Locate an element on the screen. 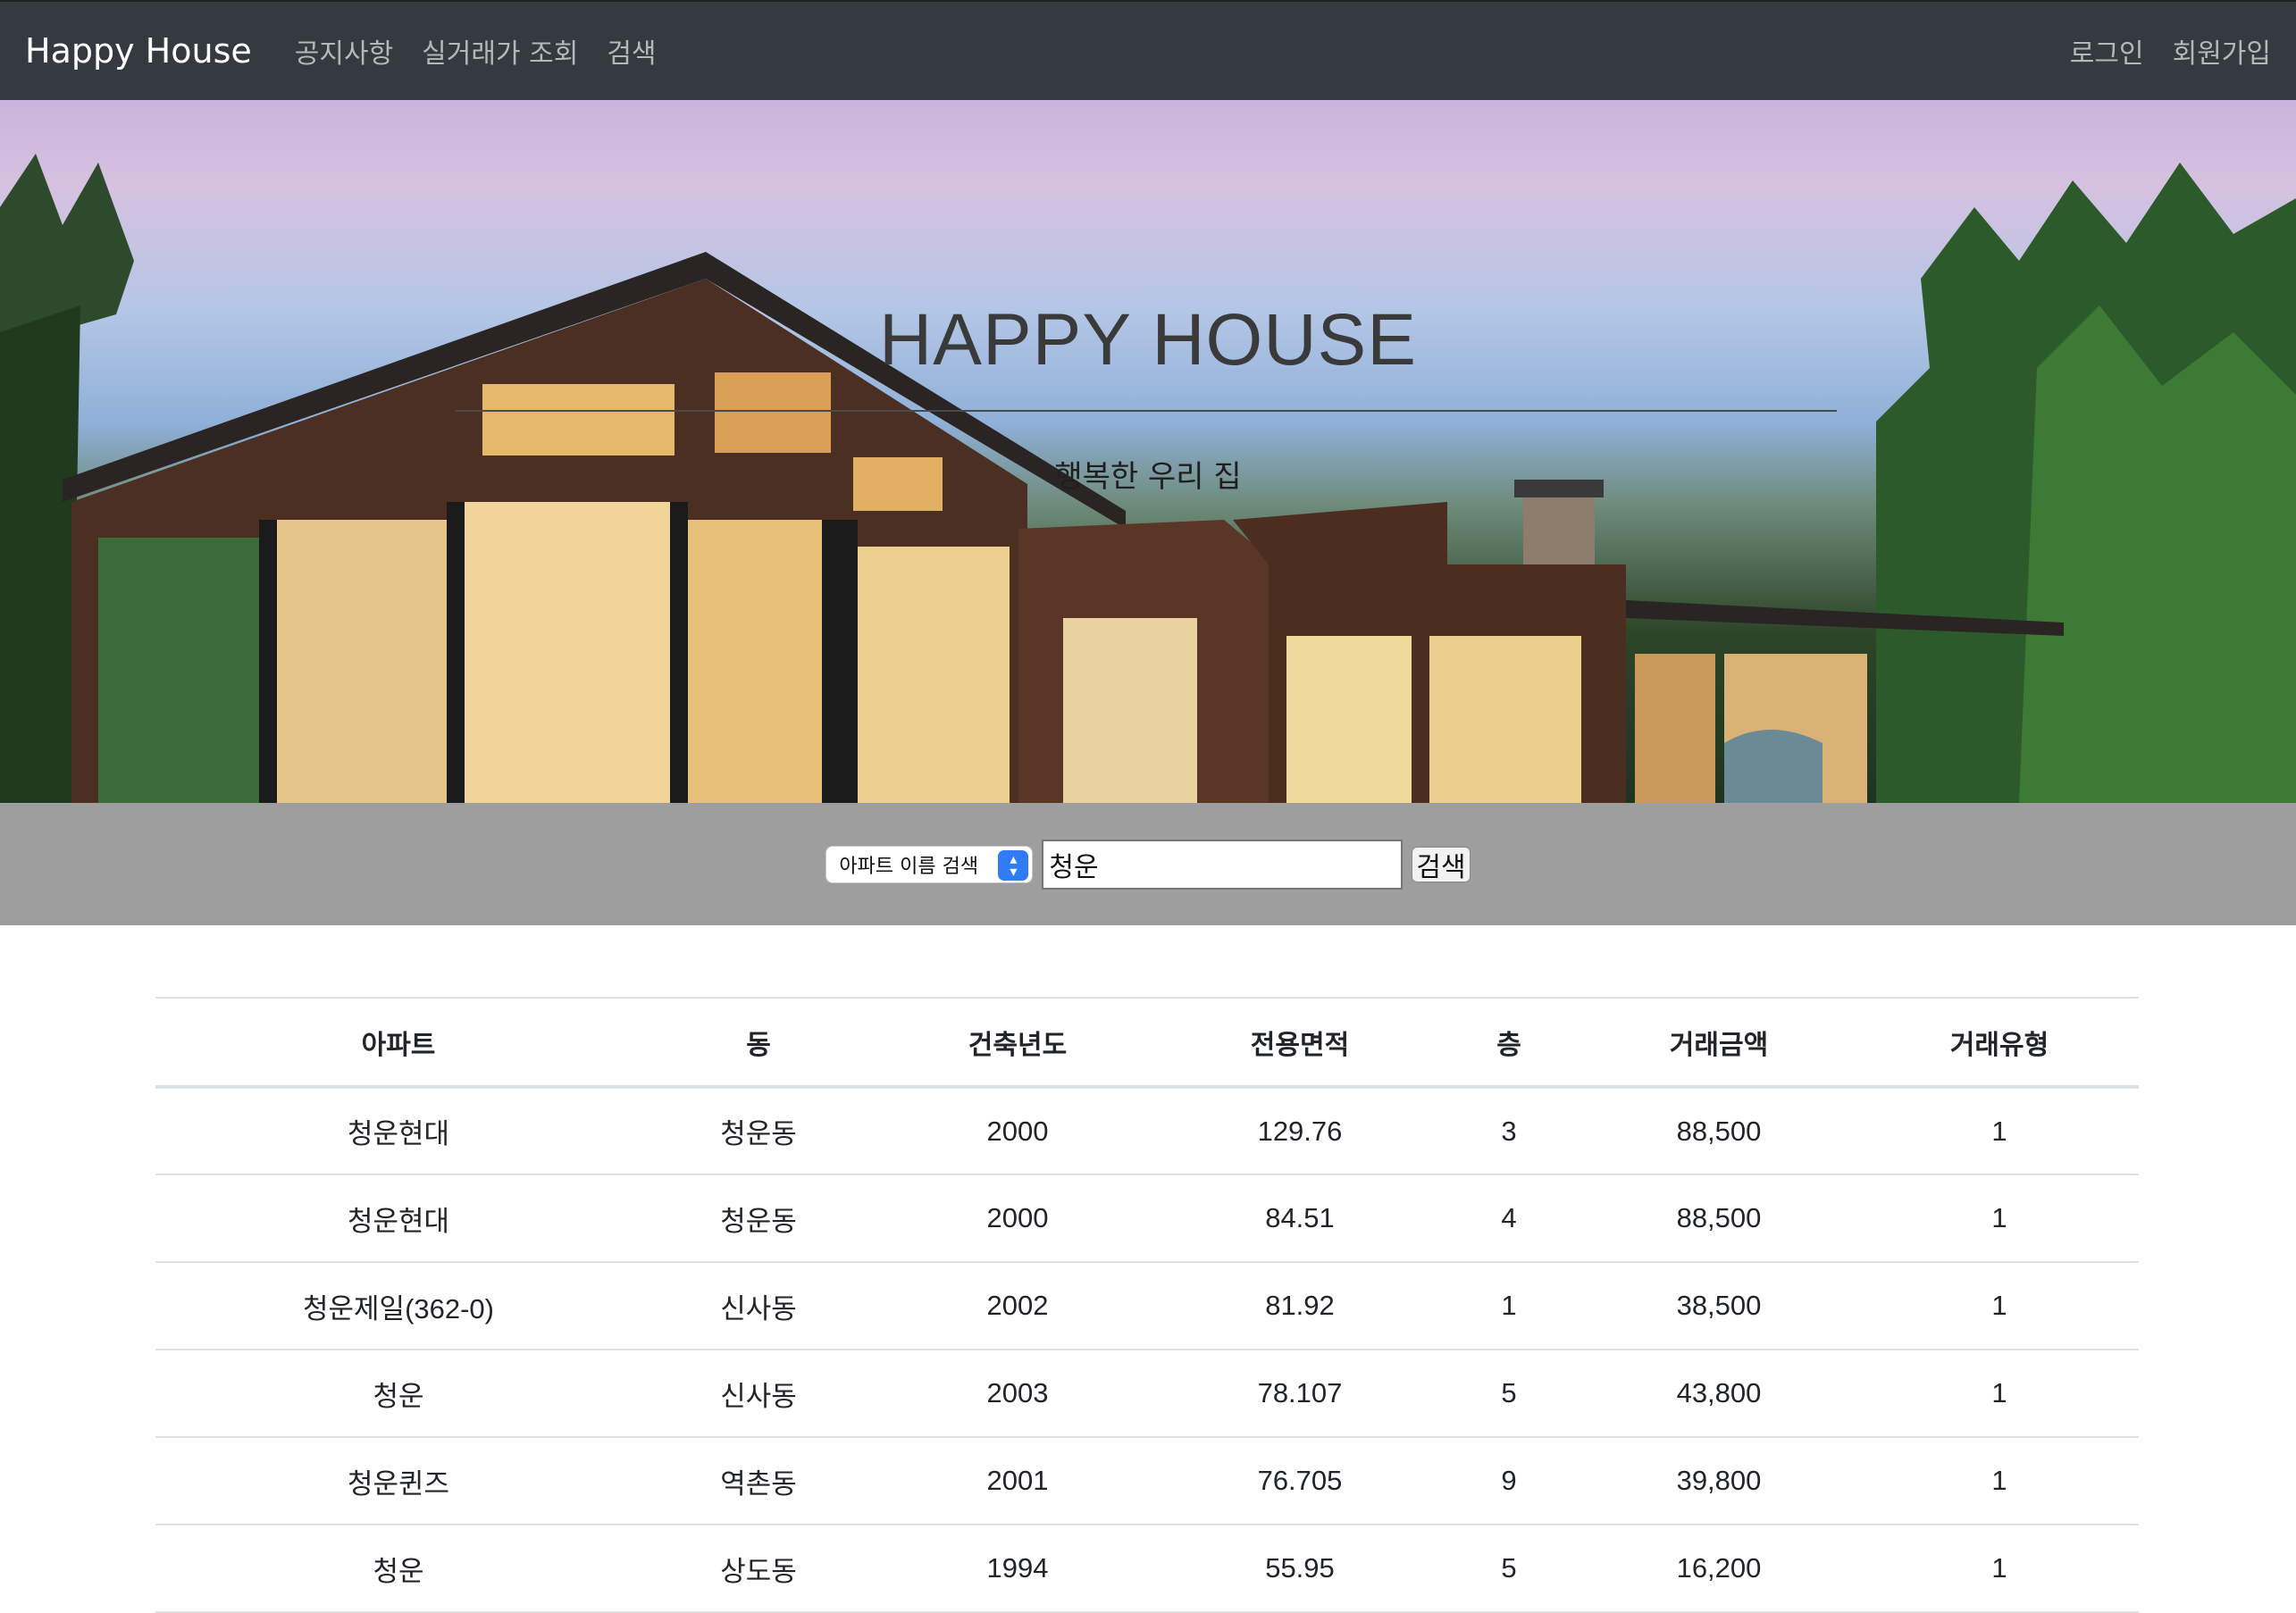 This screenshot has width=2296, height=1613. search-bar: 아파트 이름 검색 ▴ ▾ 청운 검색 is located at coordinates (1148, 864).